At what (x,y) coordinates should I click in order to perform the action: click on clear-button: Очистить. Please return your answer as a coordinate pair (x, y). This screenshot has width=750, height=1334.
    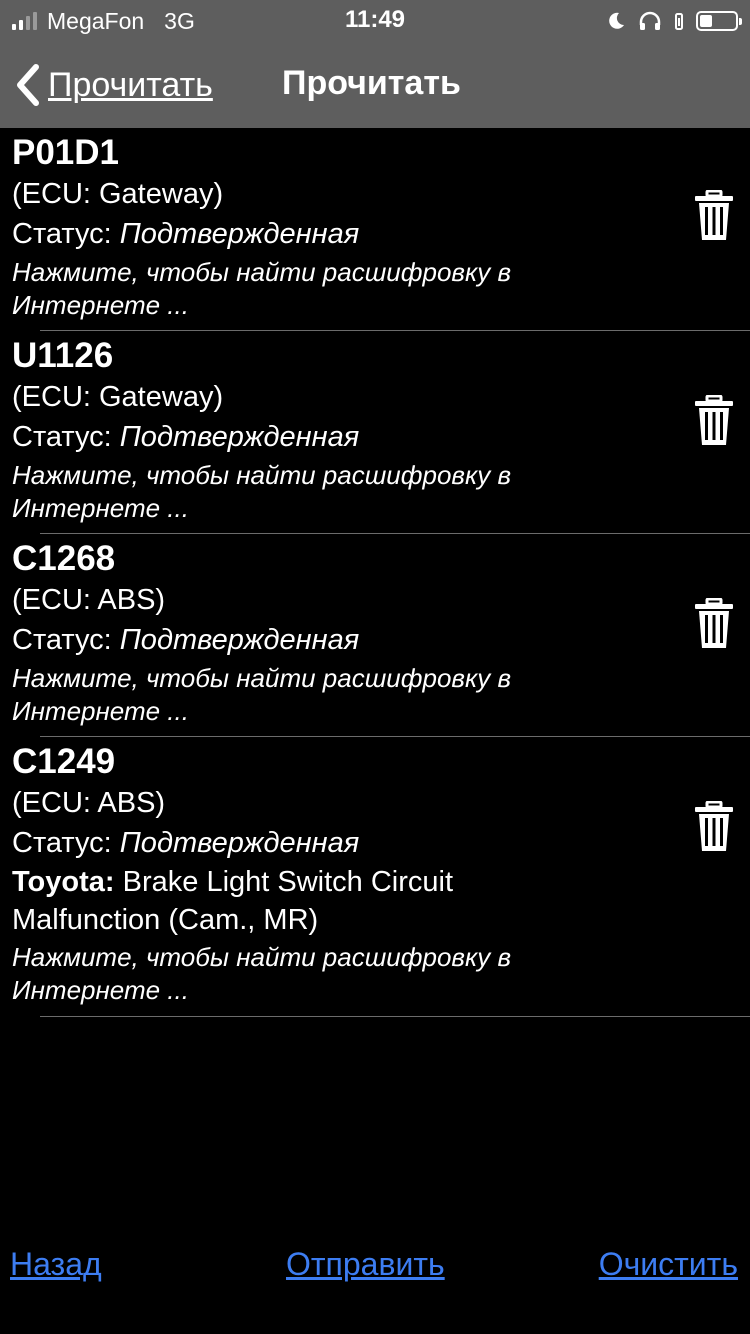
    Looking at the image, I should click on (668, 1264).